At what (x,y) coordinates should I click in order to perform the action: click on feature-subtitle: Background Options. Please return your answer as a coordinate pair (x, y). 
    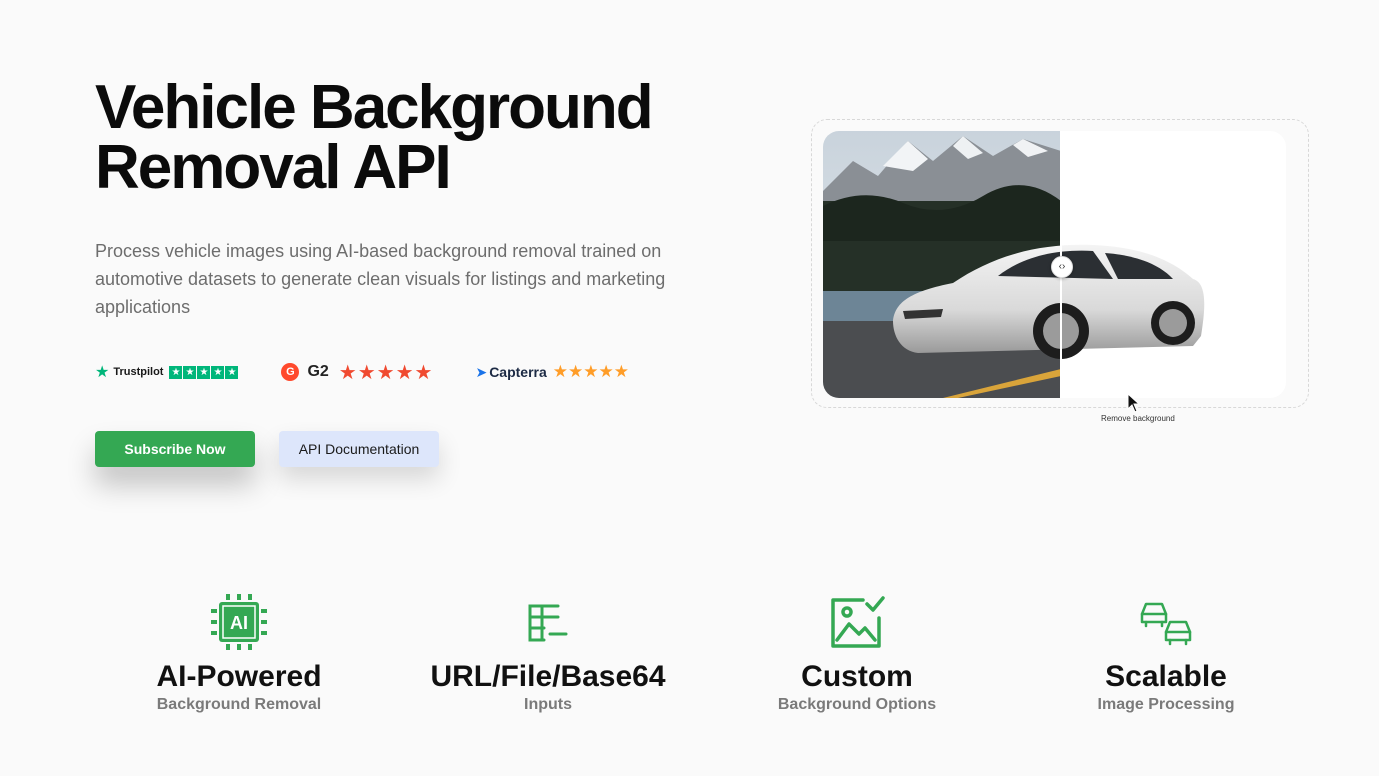
    Looking at the image, I should click on (857, 704).